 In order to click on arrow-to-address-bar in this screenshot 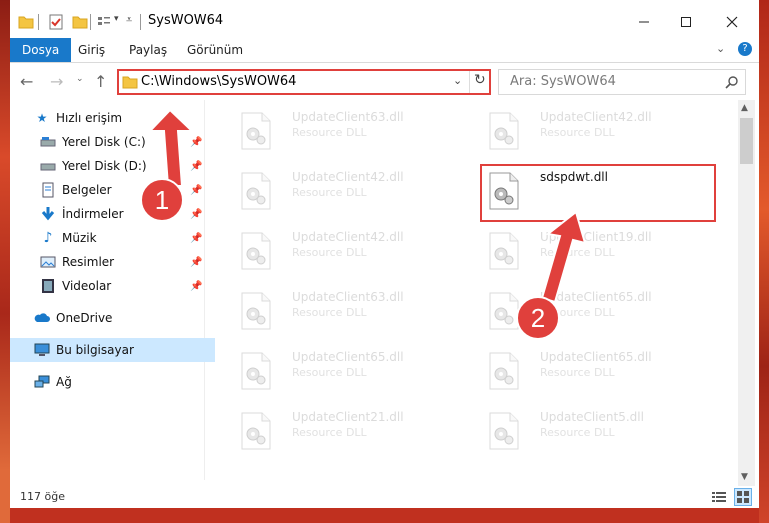, I will do `click(171, 147)`.